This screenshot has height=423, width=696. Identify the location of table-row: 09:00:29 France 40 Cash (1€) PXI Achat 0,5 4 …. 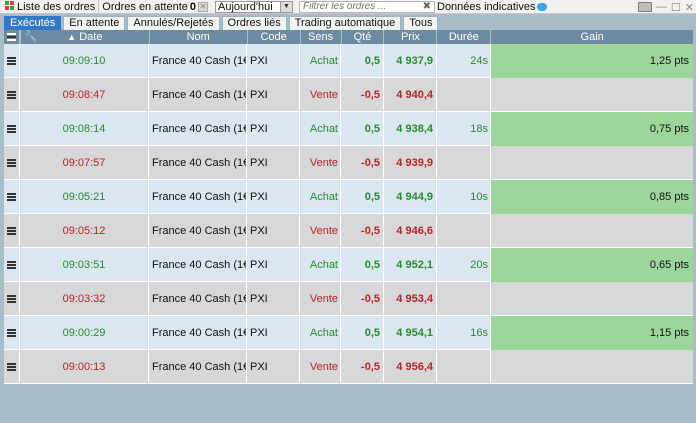
(348, 333).